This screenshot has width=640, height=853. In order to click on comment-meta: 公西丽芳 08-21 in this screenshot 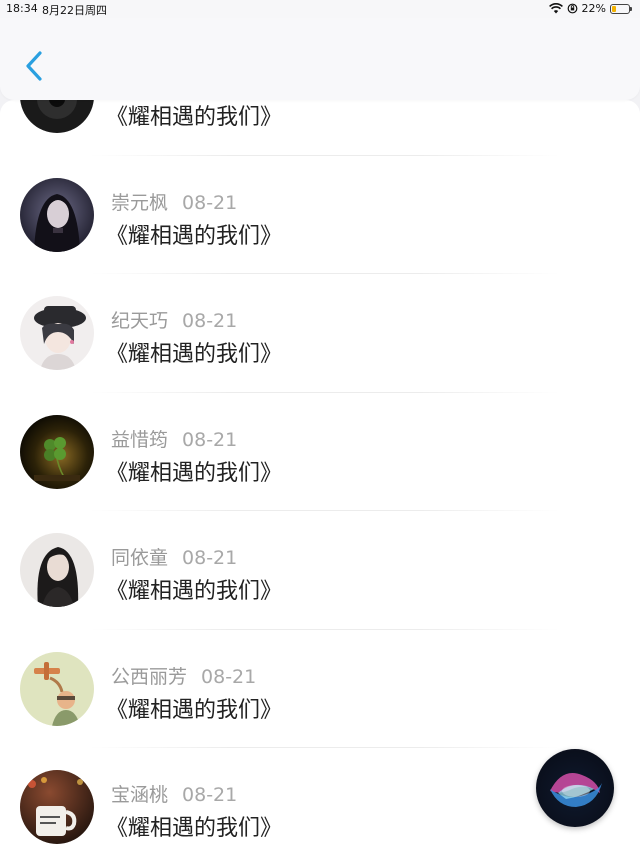, I will do `click(183, 675)`.